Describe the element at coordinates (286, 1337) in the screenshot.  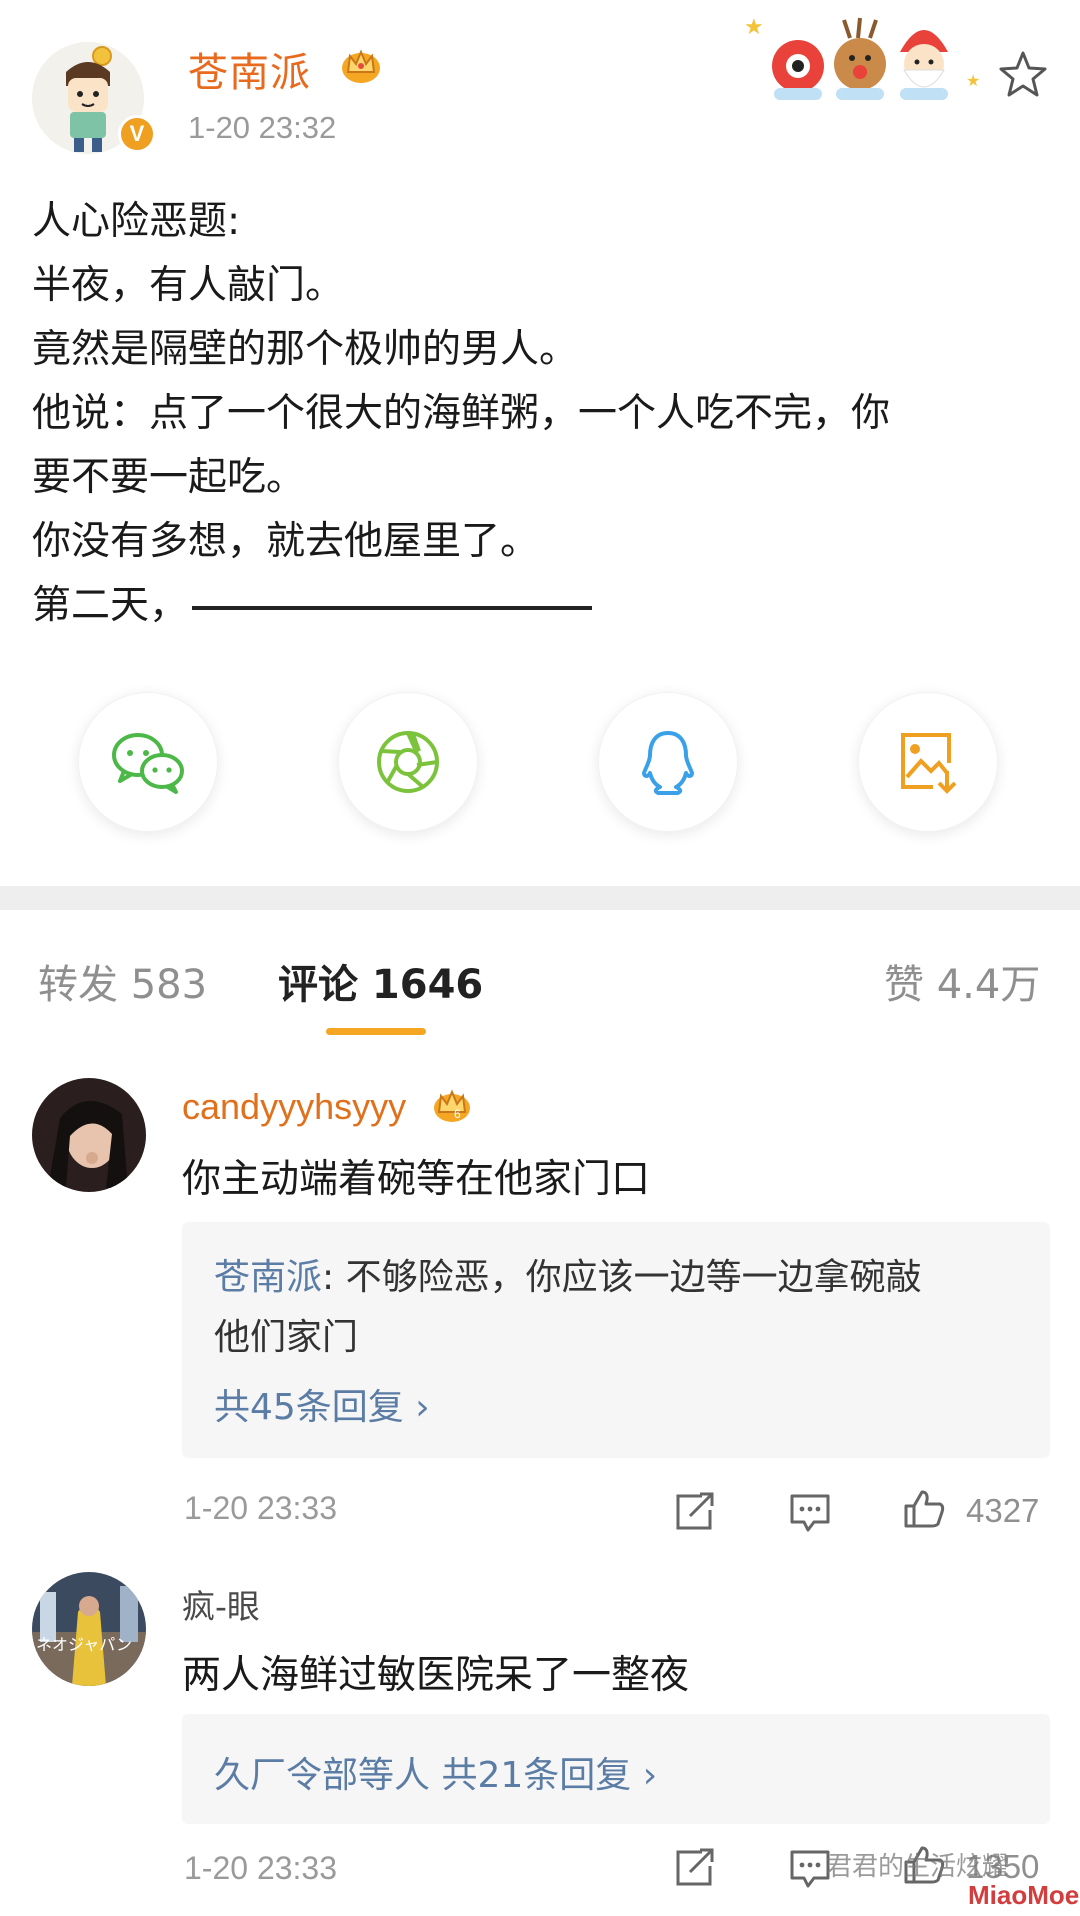
I see `reply-line-continued: 他们家门` at that location.